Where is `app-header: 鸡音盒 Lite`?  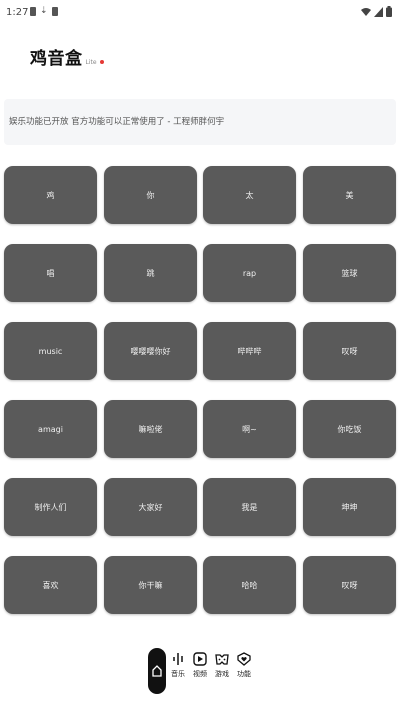 app-header: 鸡音盒 Lite is located at coordinates (67, 56).